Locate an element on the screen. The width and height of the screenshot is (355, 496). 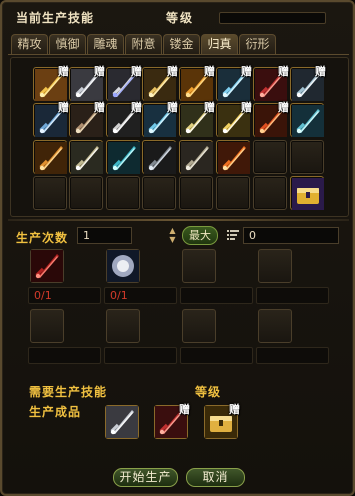
recipe-slot-serpent-sword is located at coordinates (307, 120).